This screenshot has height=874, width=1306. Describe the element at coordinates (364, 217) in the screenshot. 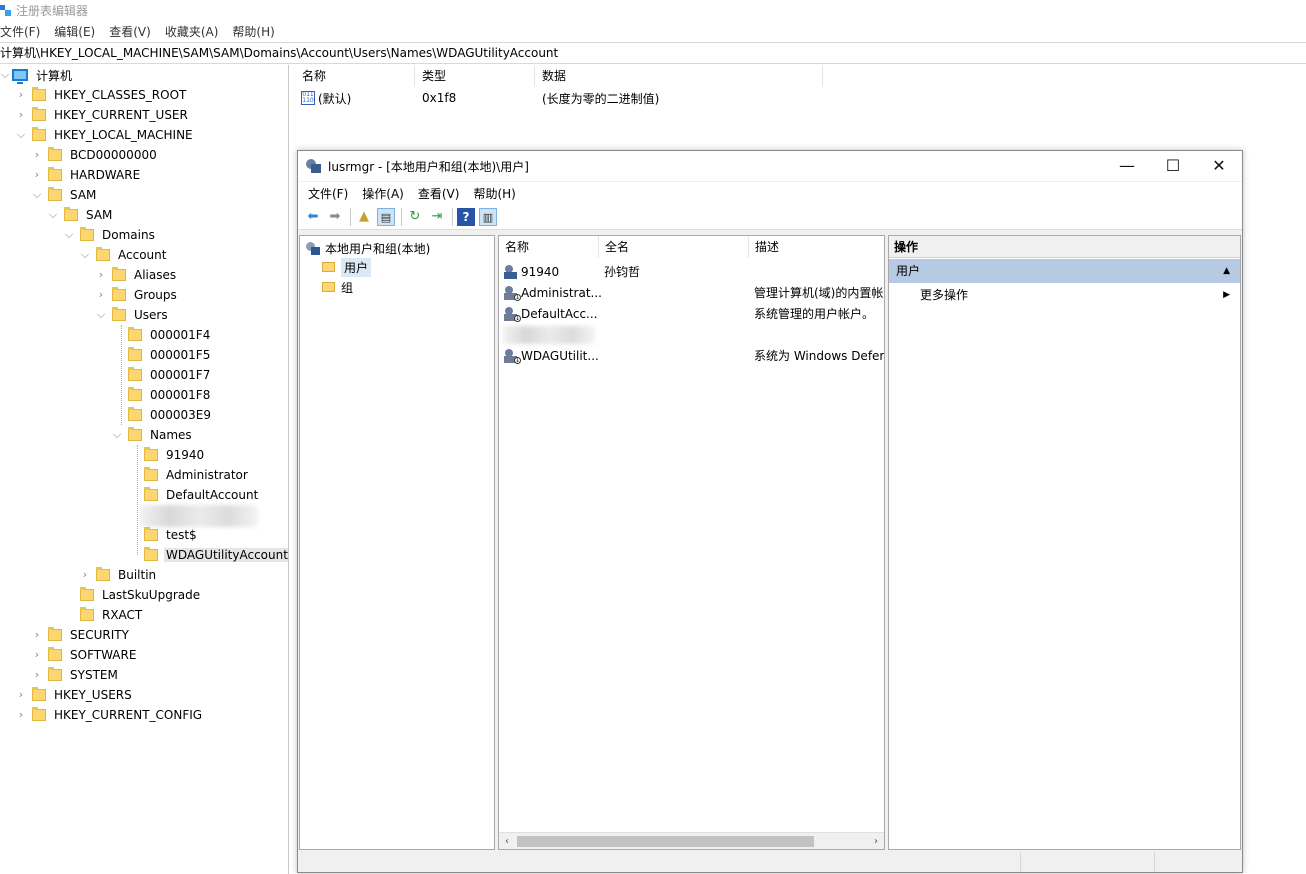

I see `up-folder-icon: ▲` at that location.